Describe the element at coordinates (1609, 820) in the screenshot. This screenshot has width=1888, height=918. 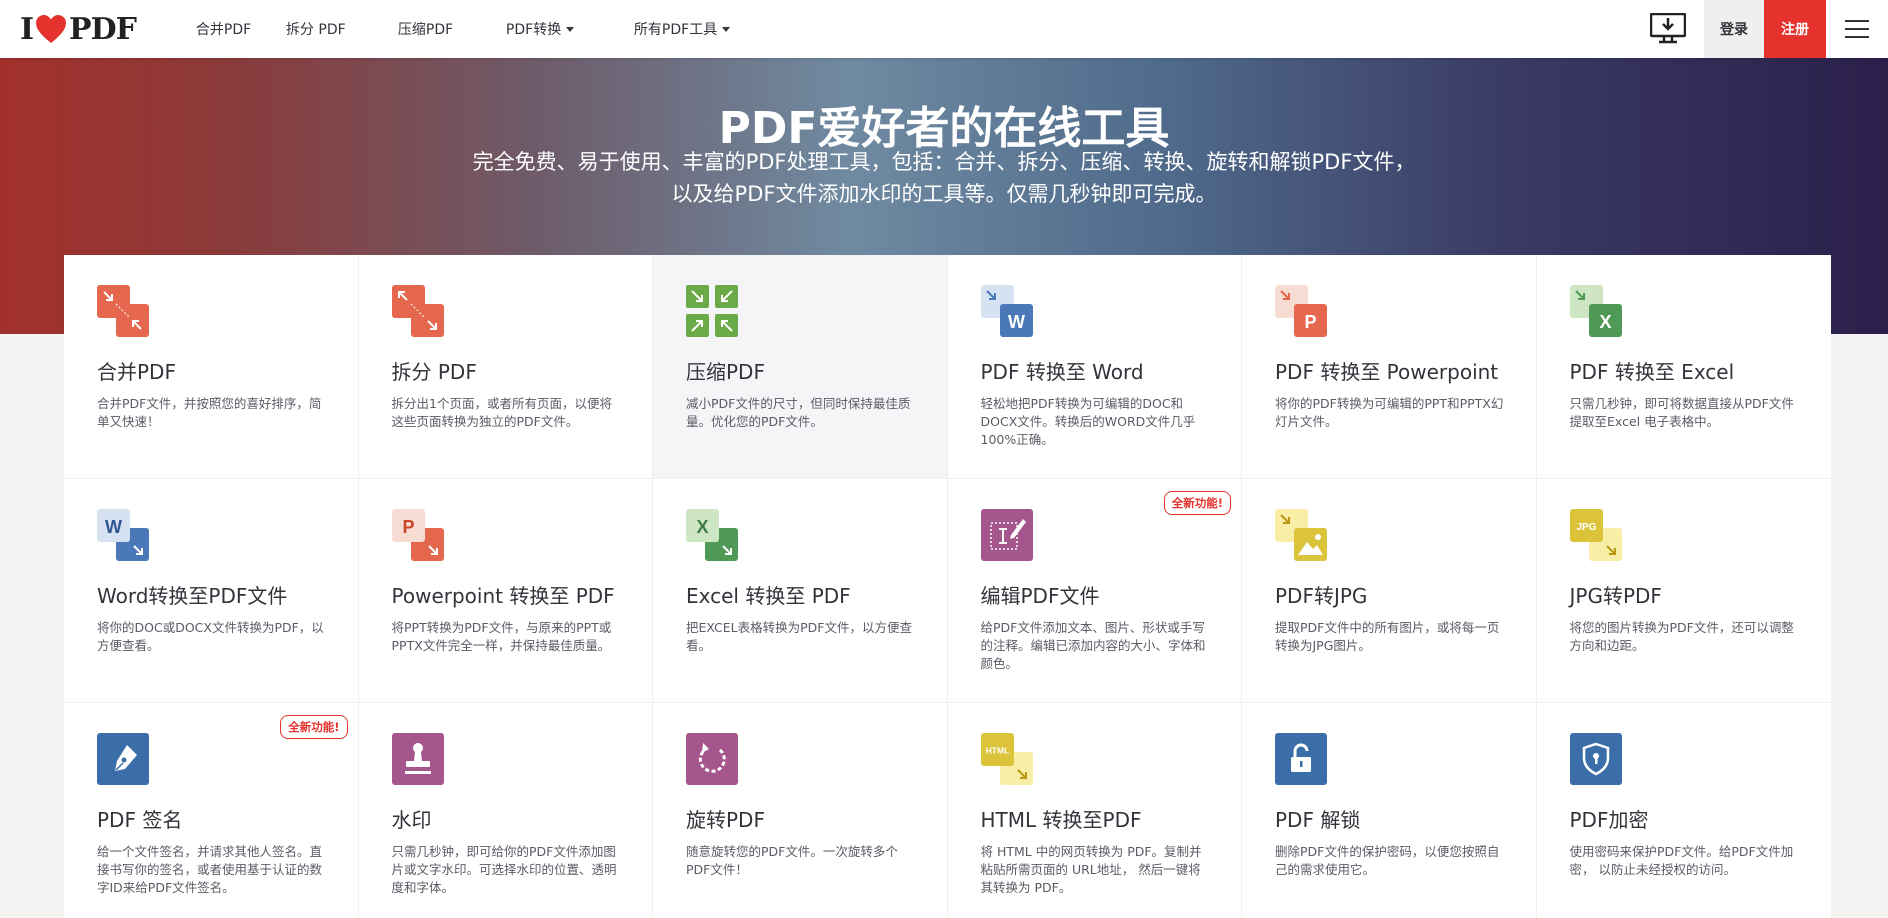
I see `tool-title: PDF加密` at that location.